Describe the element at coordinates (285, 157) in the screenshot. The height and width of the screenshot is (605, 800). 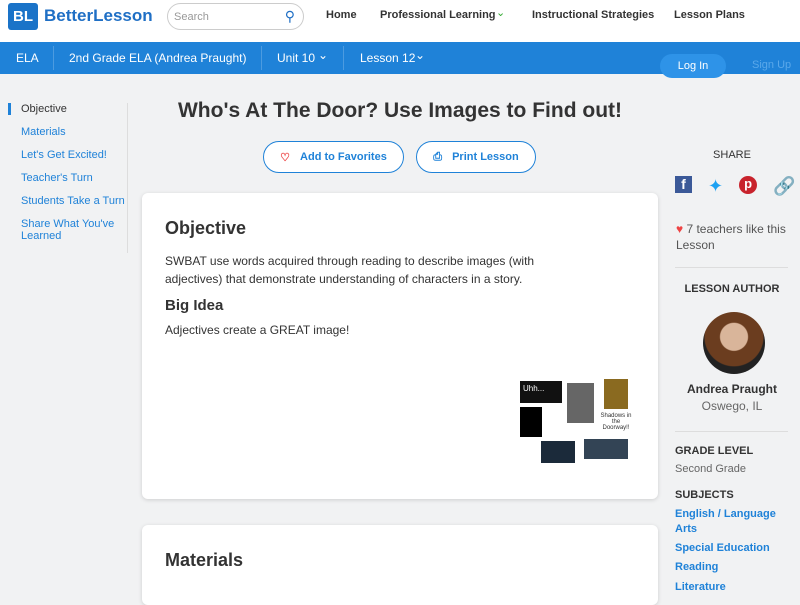
I see `heart-icon: ♡` at that location.